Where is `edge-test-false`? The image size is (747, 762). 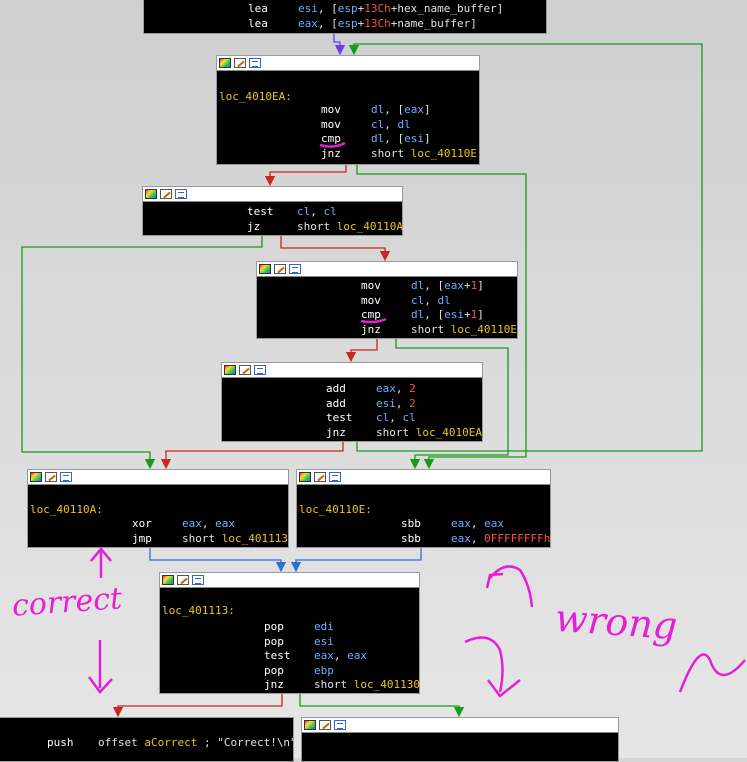 edge-test-false is located at coordinates (335, 249).